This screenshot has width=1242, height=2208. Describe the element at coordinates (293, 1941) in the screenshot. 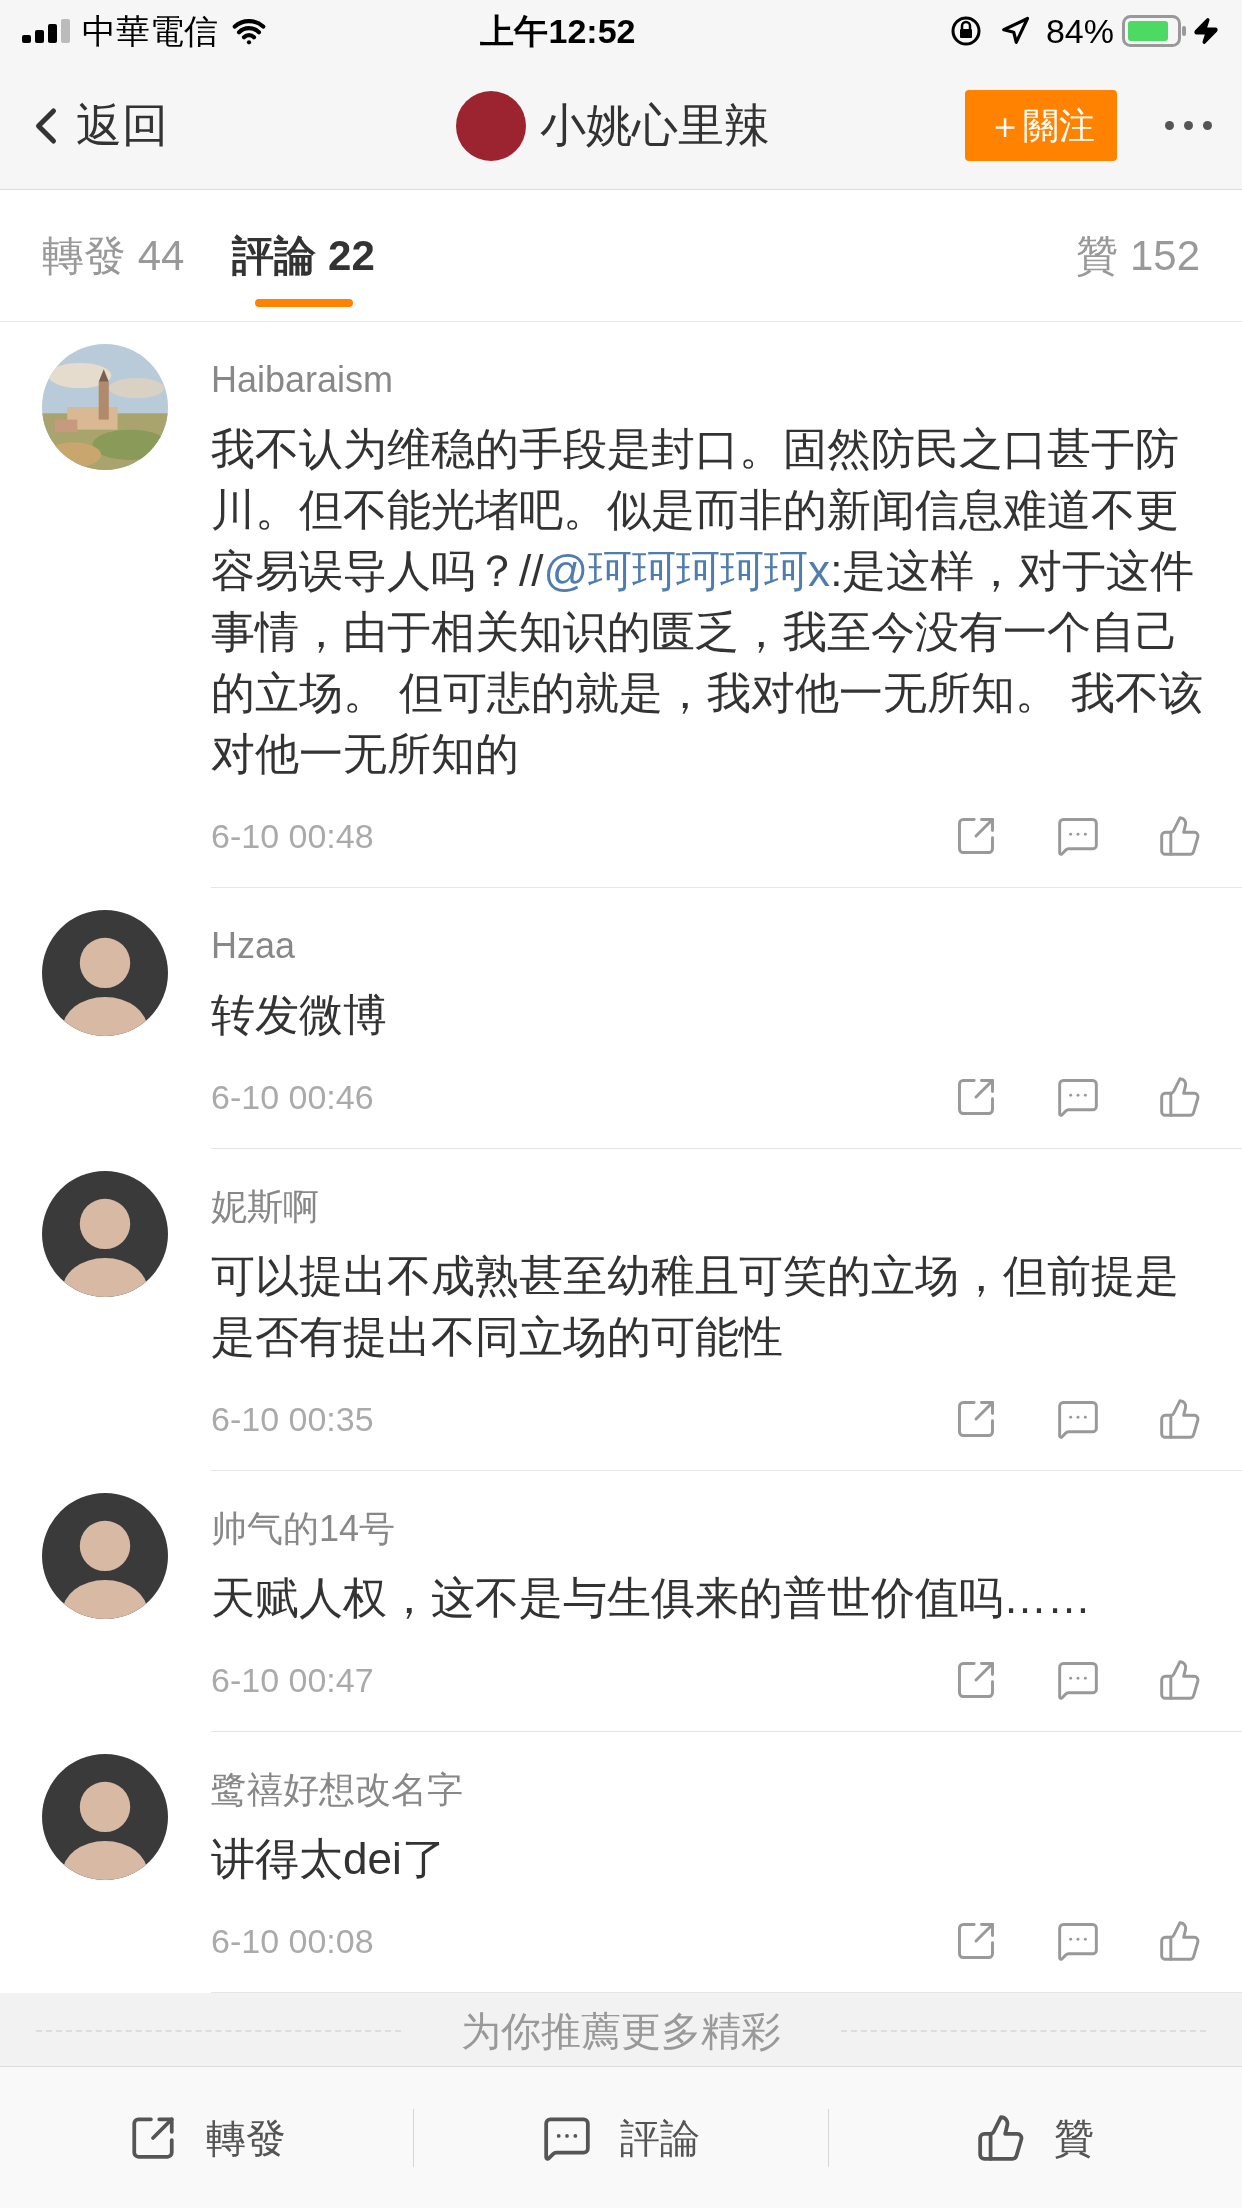

I see `comment-time: 6-10 00:08` at that location.